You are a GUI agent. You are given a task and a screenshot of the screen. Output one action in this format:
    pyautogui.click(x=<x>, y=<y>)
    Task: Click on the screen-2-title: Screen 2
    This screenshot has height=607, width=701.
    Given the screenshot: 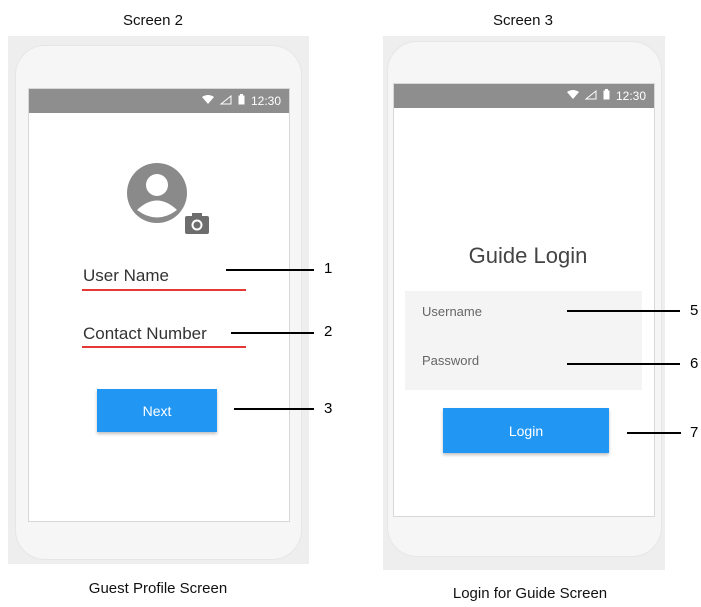 What is the action you would take?
    pyautogui.click(x=153, y=20)
    